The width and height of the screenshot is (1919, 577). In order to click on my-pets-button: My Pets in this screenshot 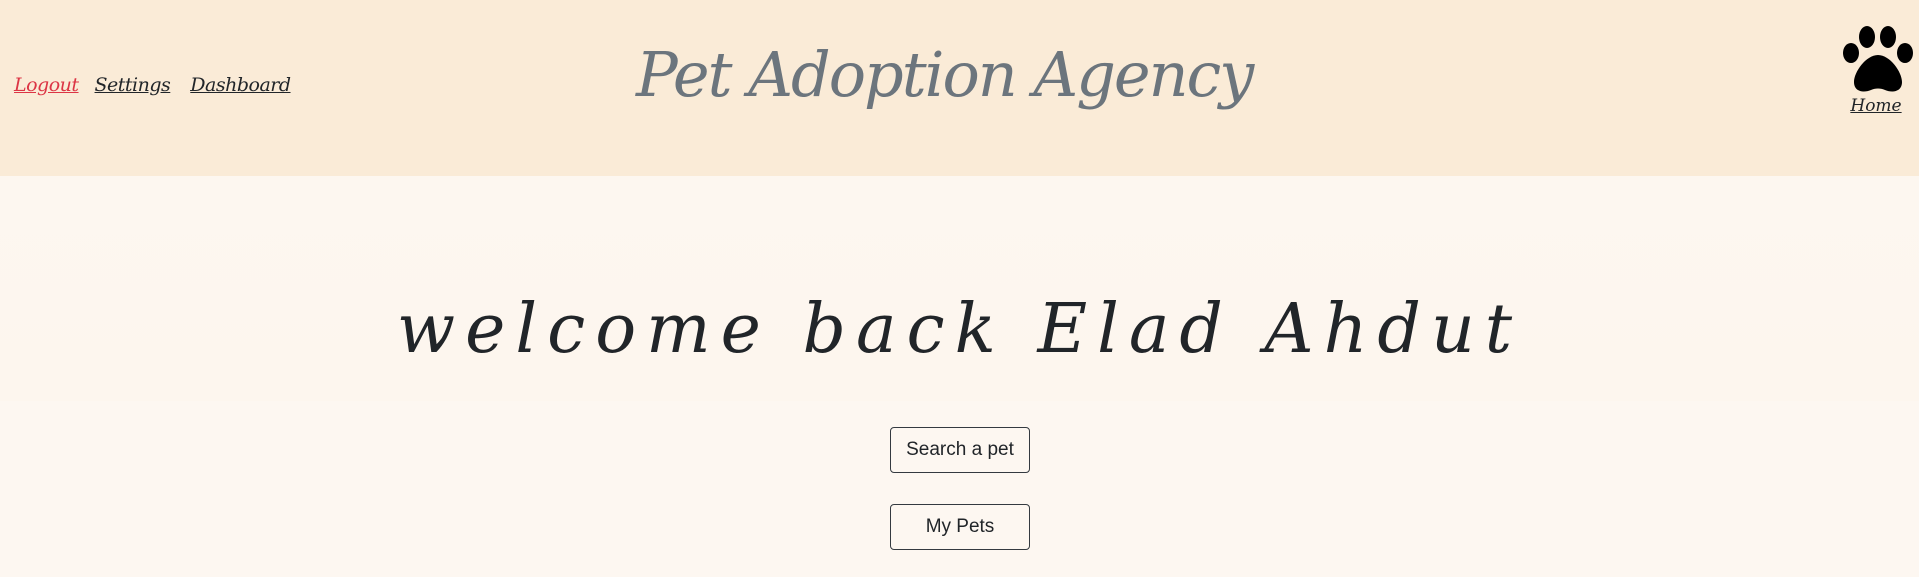, I will do `click(960, 527)`.